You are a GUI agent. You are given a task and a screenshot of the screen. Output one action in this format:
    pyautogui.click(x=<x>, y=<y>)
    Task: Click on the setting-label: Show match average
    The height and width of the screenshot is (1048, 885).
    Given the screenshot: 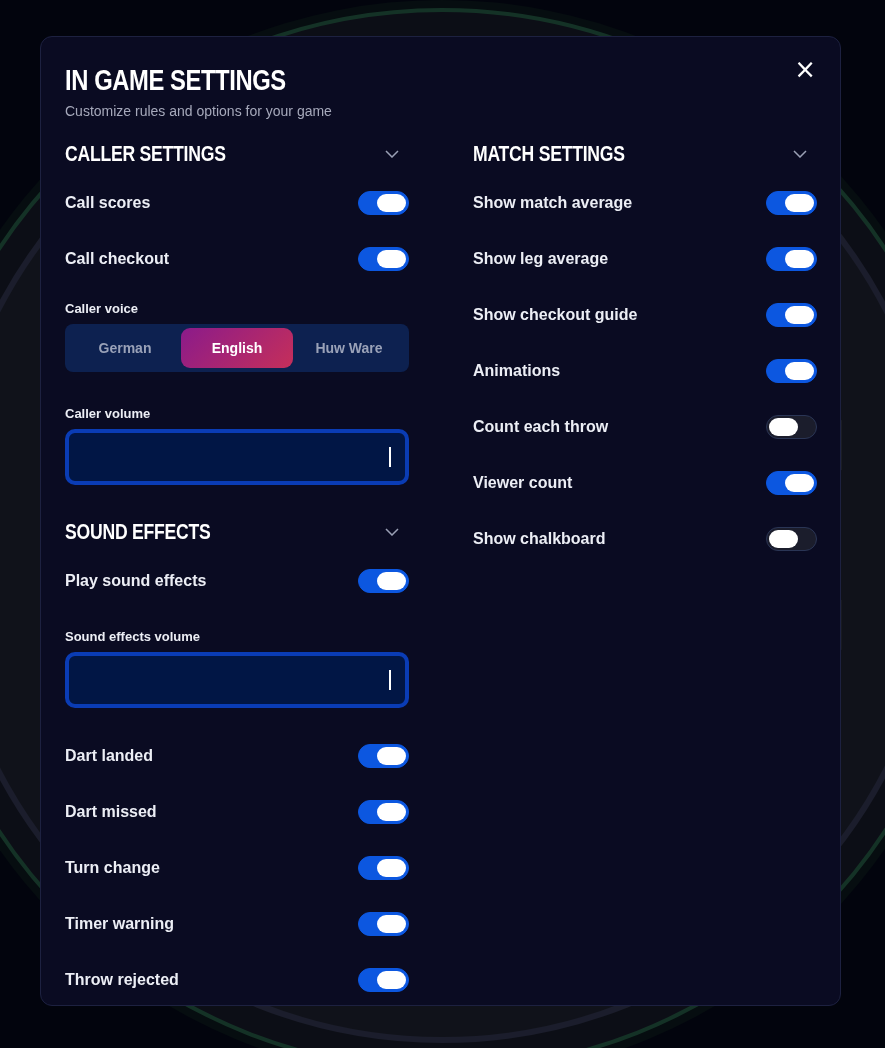 What is the action you would take?
    pyautogui.click(x=553, y=203)
    